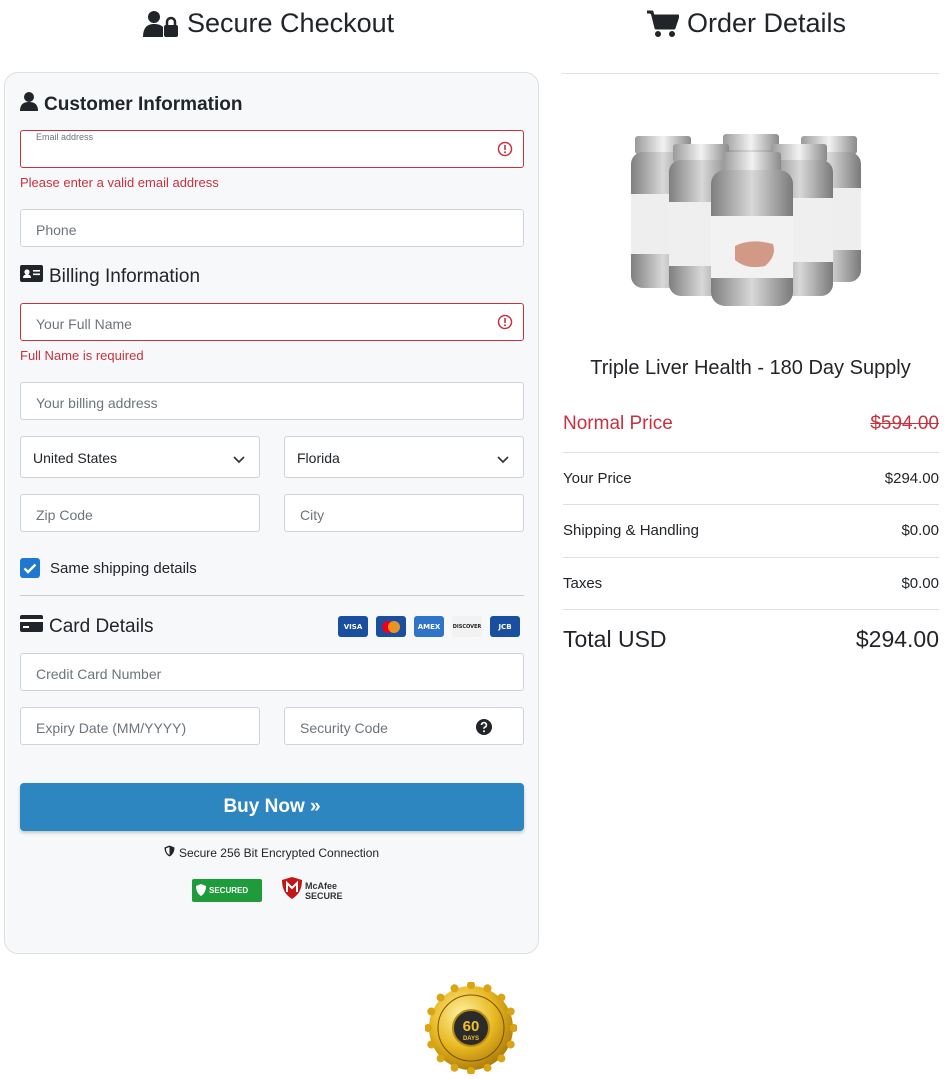  Describe the element at coordinates (65, 137) in the screenshot. I see `email-label: Email address` at that location.